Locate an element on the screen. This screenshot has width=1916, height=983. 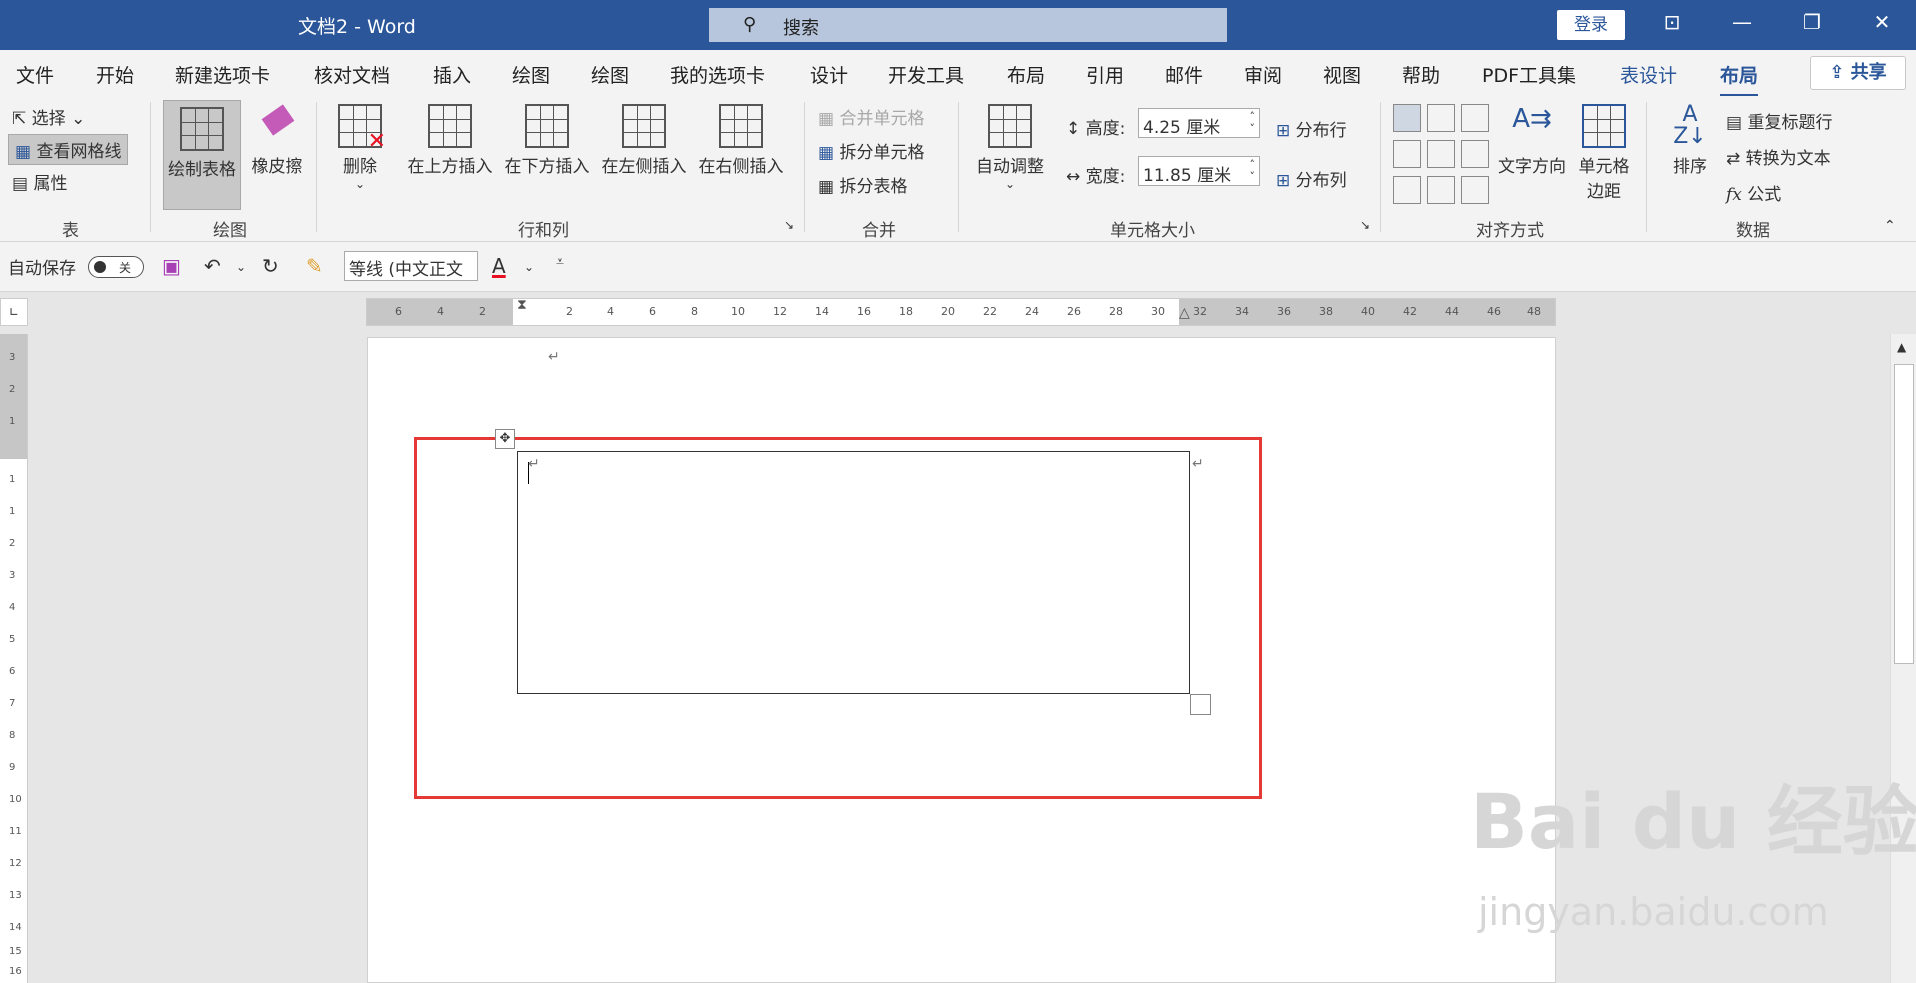
tab-review: 审阅 is located at coordinates (1263, 74).